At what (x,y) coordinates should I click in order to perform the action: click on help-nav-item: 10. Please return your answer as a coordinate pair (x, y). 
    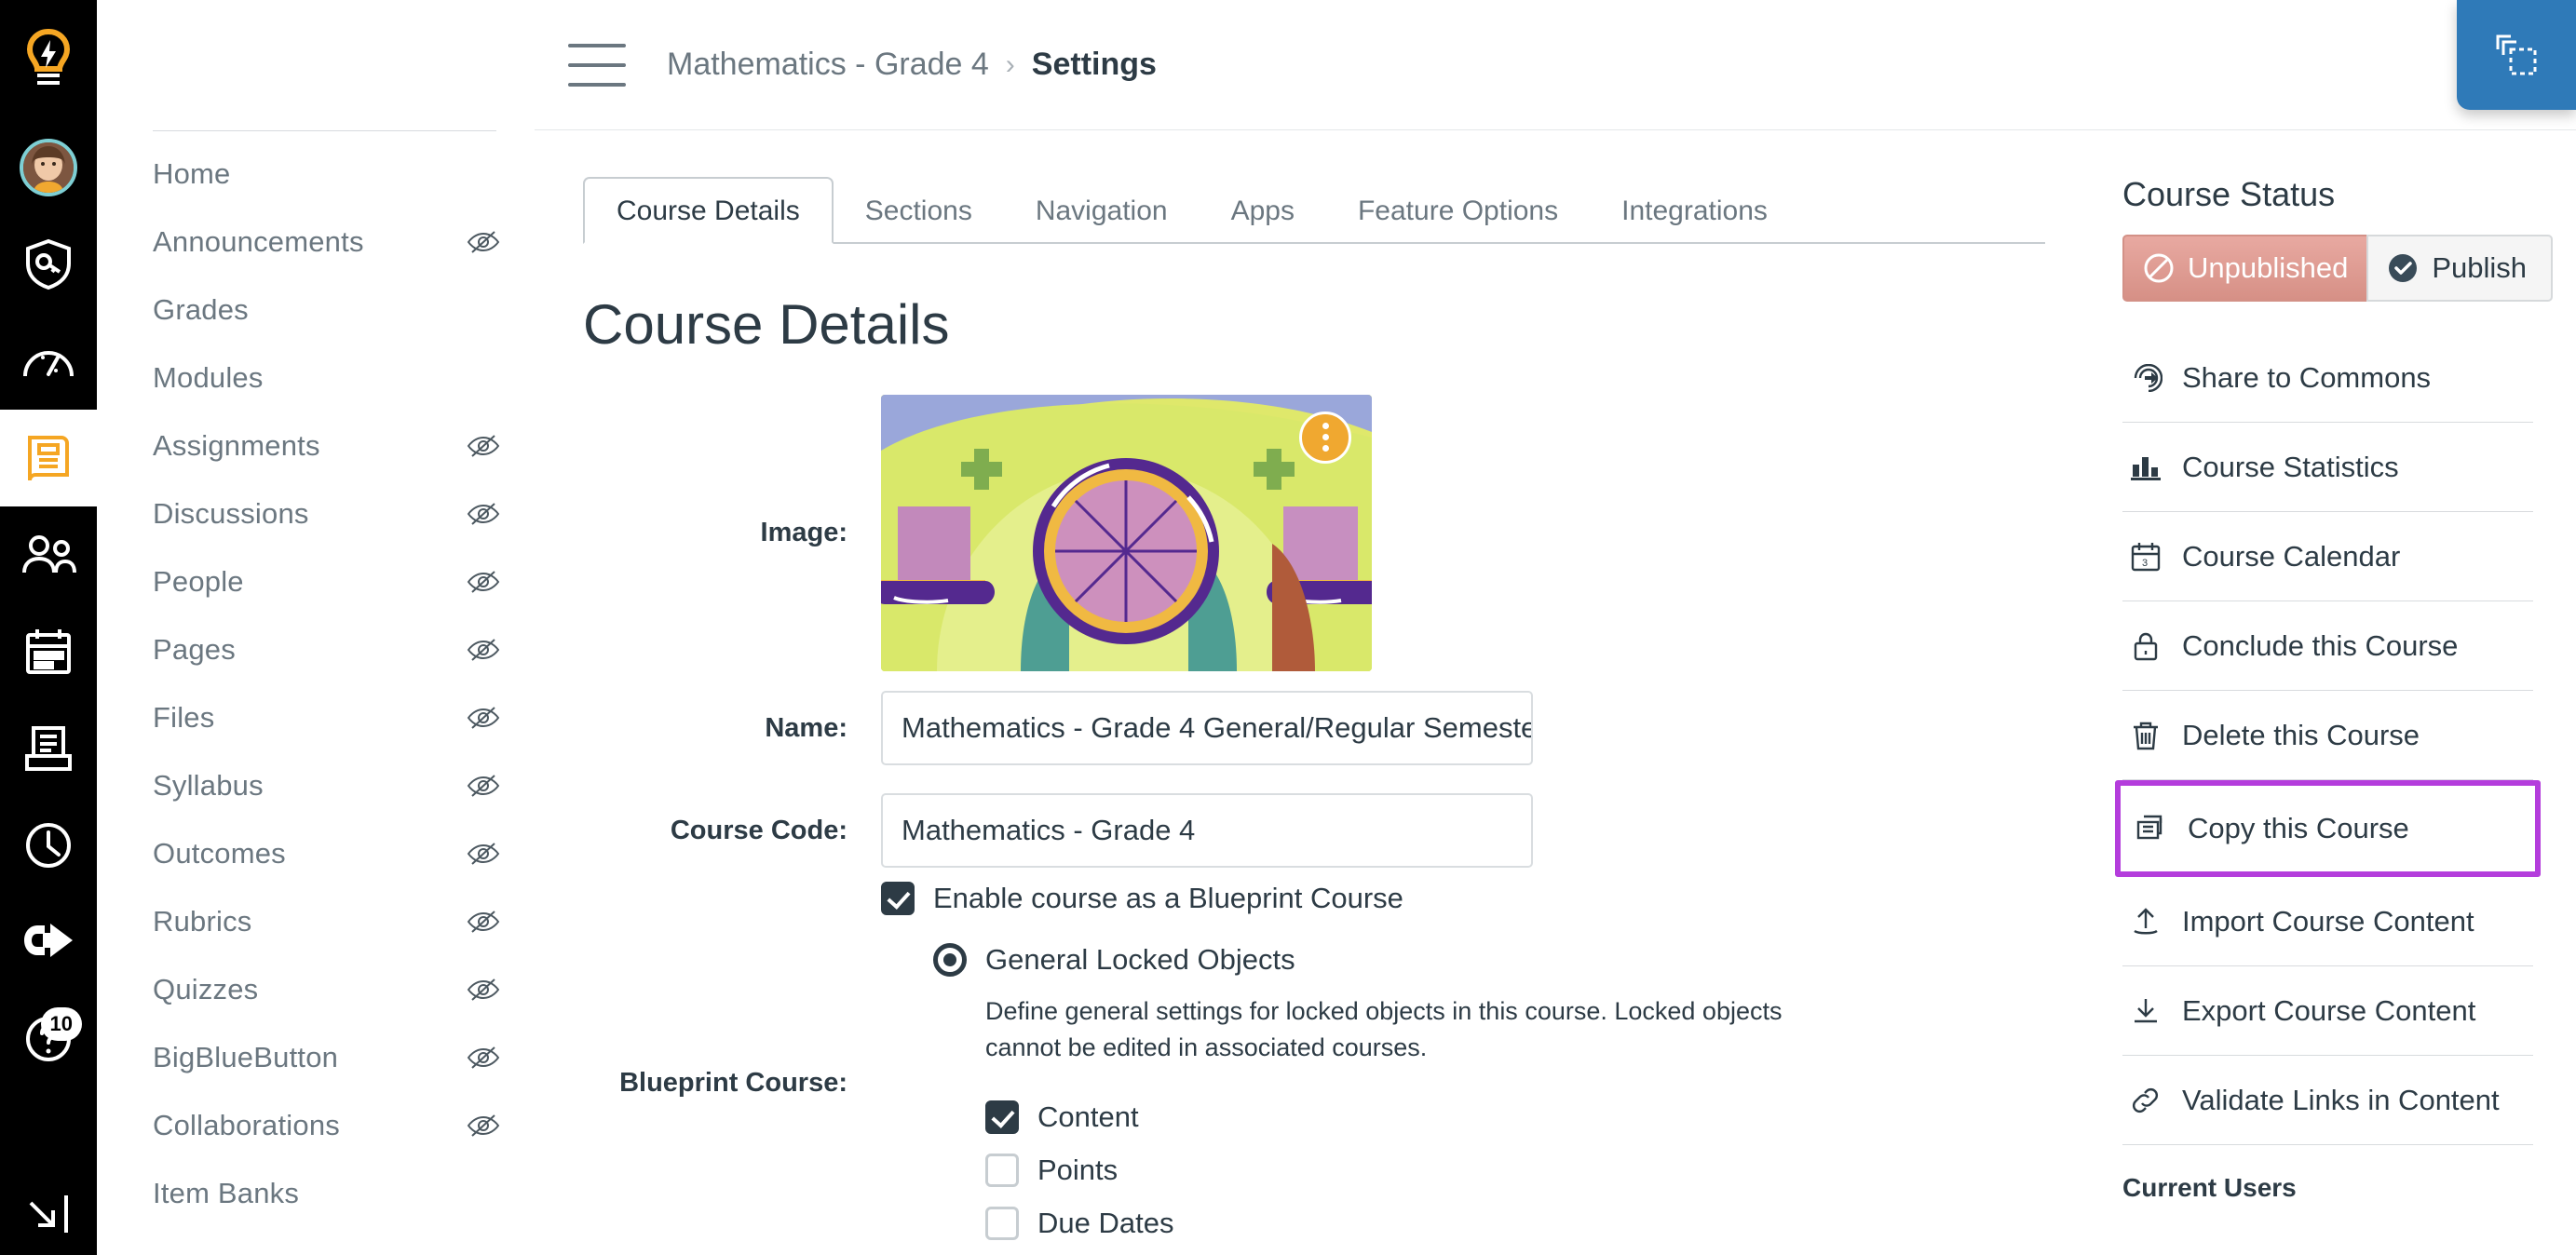
    Looking at the image, I should click on (48, 1039).